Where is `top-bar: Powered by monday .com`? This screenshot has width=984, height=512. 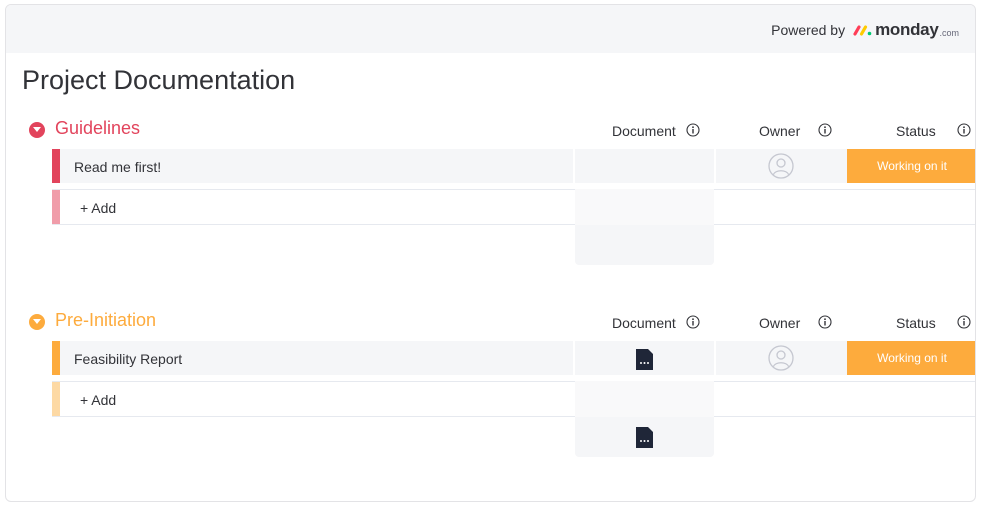 top-bar: Powered by monday .com is located at coordinates (490, 29).